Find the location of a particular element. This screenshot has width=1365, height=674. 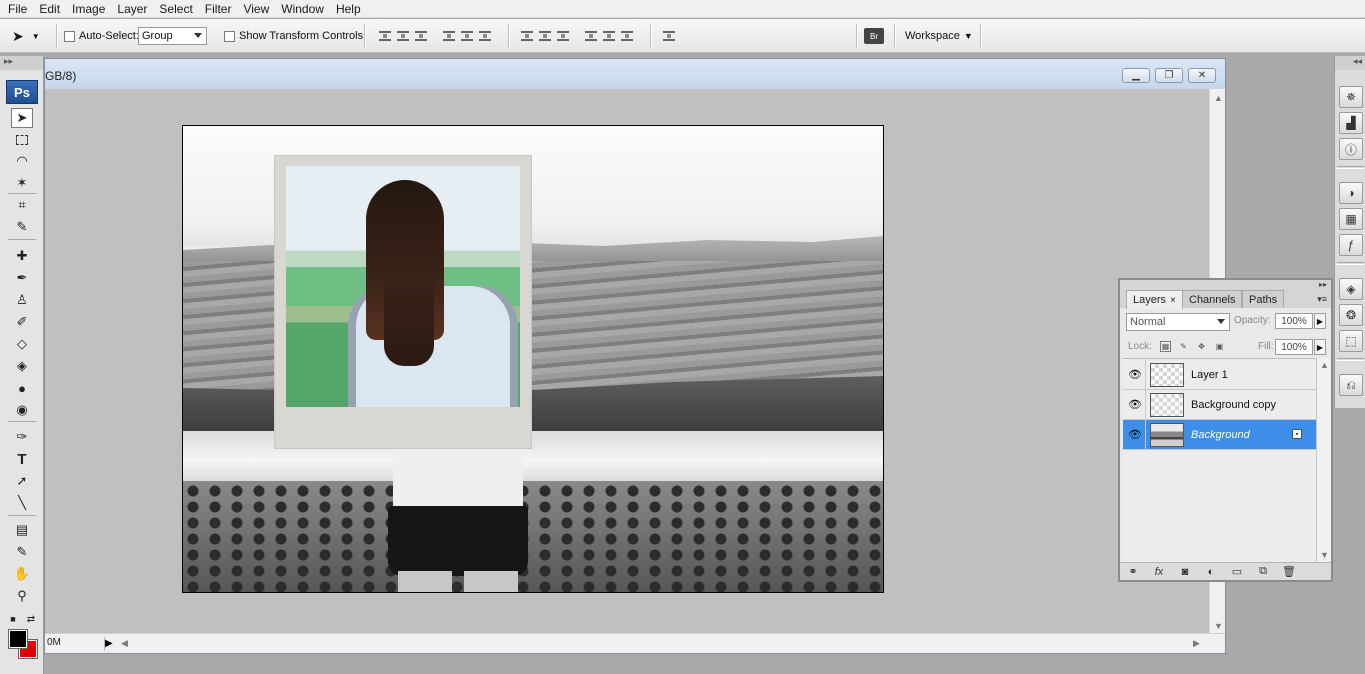

lasso-tool-icon: ◠ is located at coordinates (22, 161).